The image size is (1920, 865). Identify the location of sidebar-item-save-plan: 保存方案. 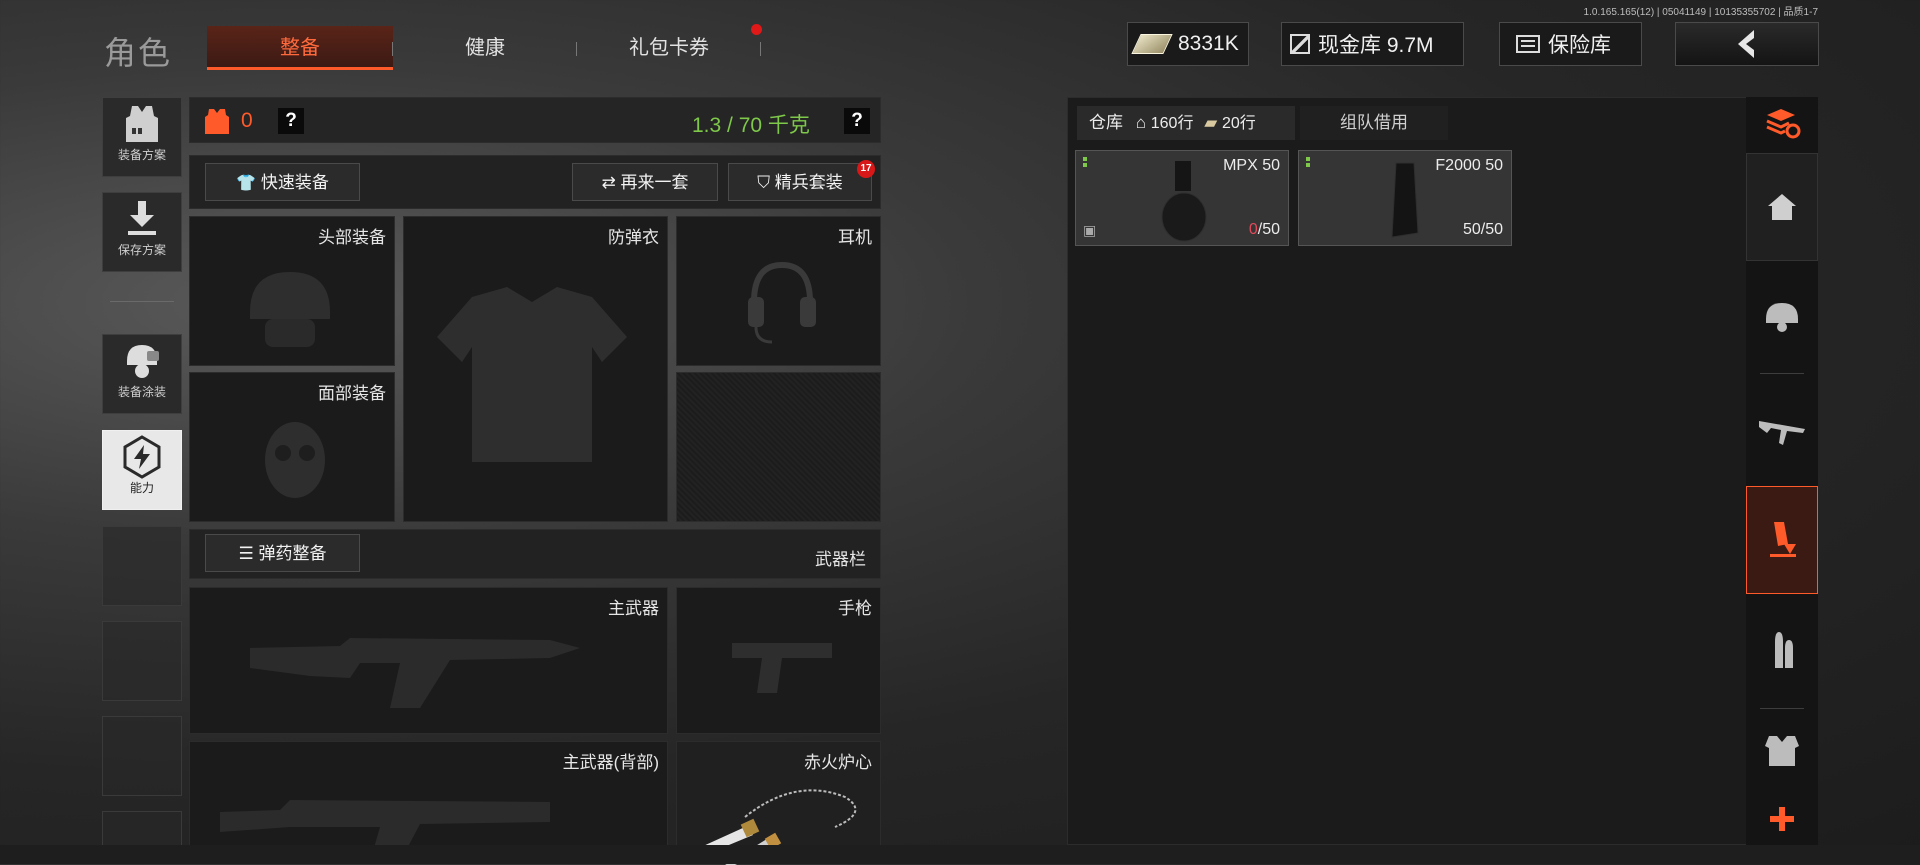
(142, 232).